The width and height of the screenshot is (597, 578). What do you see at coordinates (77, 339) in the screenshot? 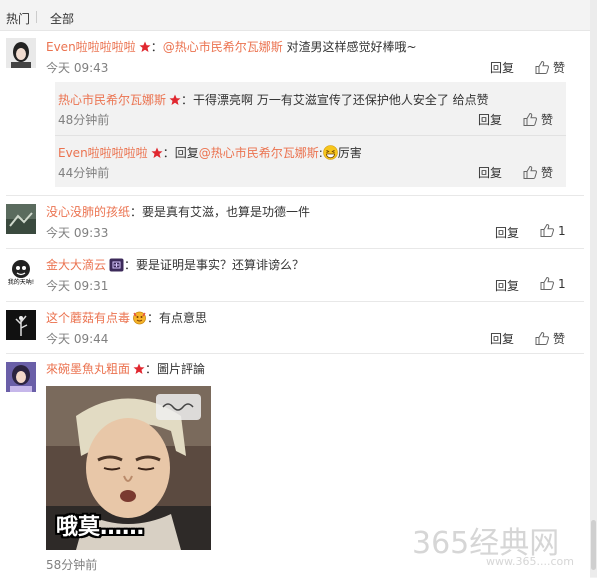
I see `comment-time: 今天 09:44` at bounding box center [77, 339].